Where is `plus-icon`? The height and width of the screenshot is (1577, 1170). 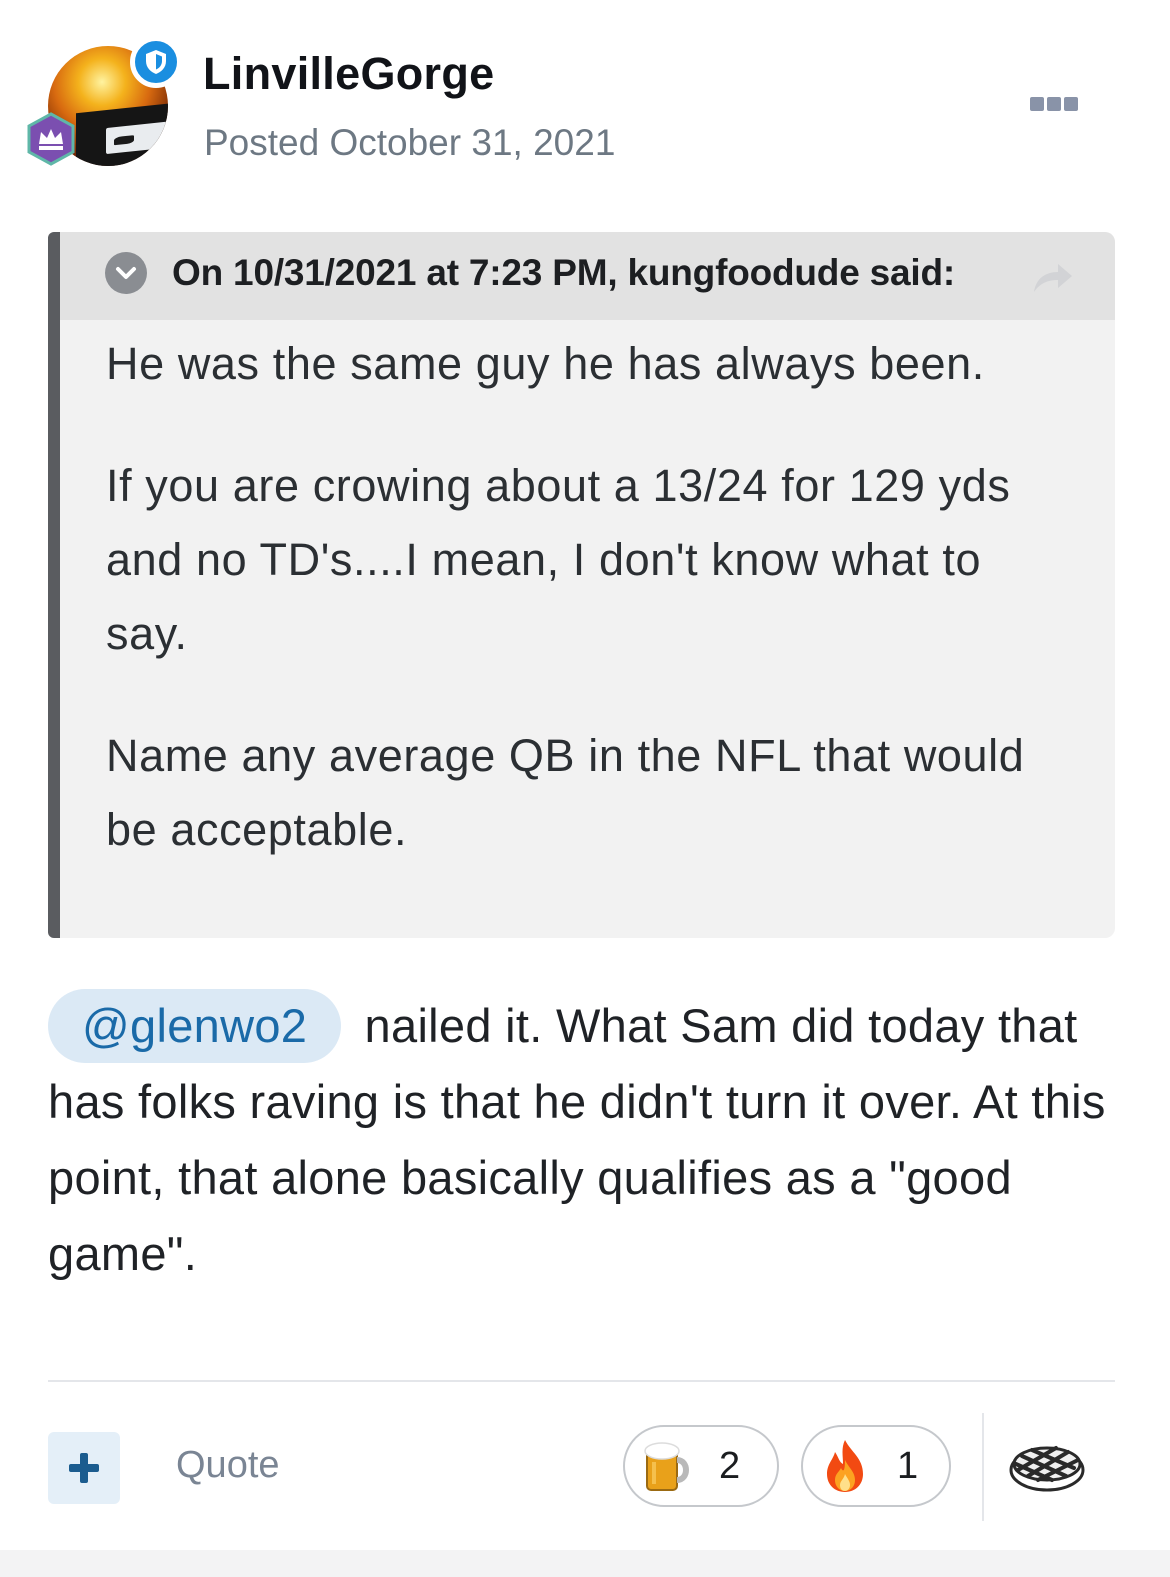
plus-icon is located at coordinates (84, 1468).